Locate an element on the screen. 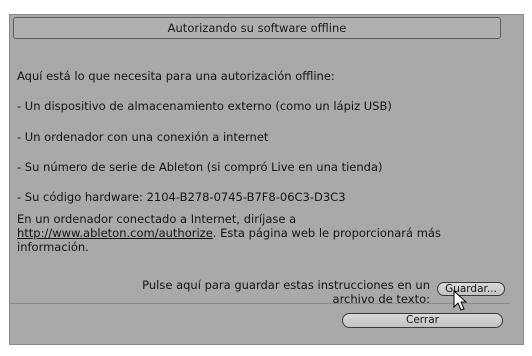  authorize-link: http://www.ableton.com/authorize is located at coordinates (115, 233).